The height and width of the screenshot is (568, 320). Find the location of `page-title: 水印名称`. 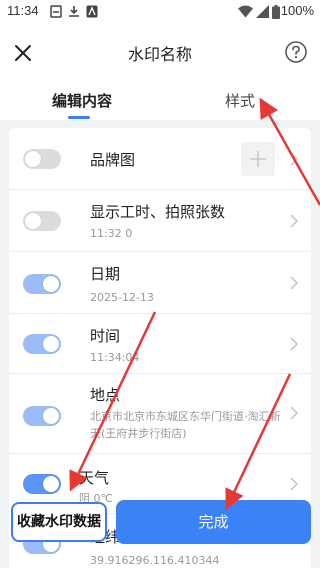

page-title: 水印名称 is located at coordinates (159, 54).